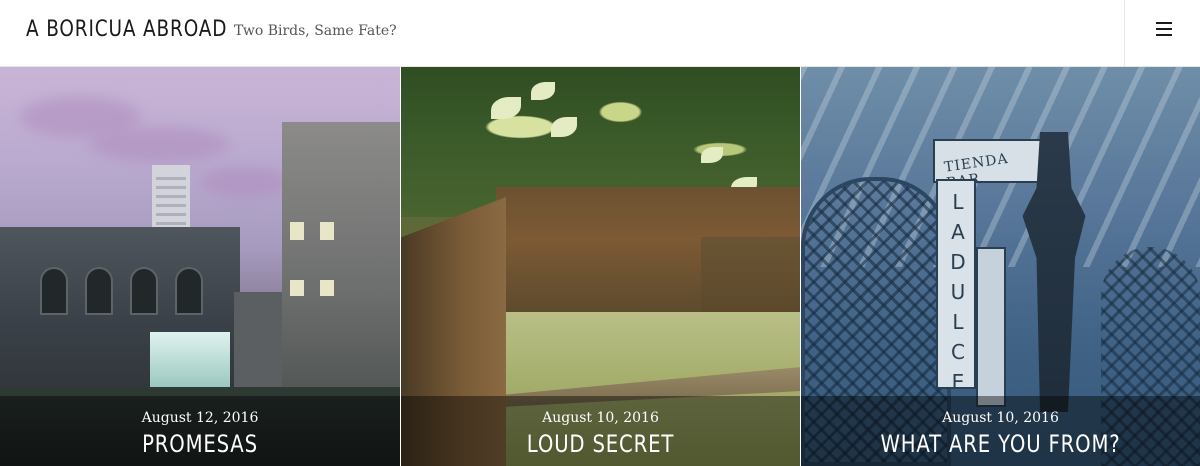  I want to click on menu-area, so click(1162, 33).